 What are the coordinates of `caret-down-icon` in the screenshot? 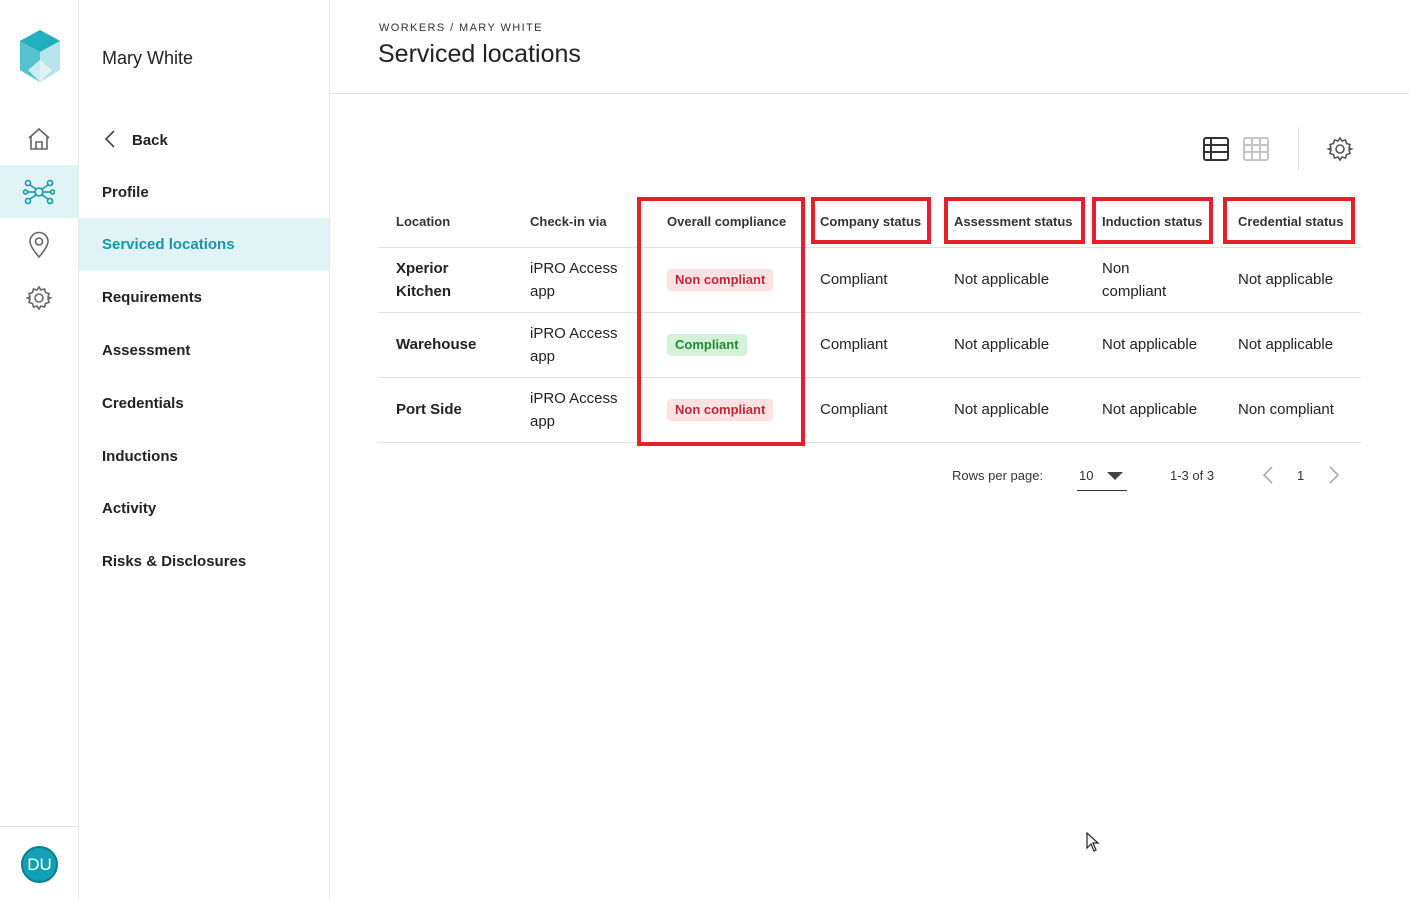 It's located at (1115, 476).